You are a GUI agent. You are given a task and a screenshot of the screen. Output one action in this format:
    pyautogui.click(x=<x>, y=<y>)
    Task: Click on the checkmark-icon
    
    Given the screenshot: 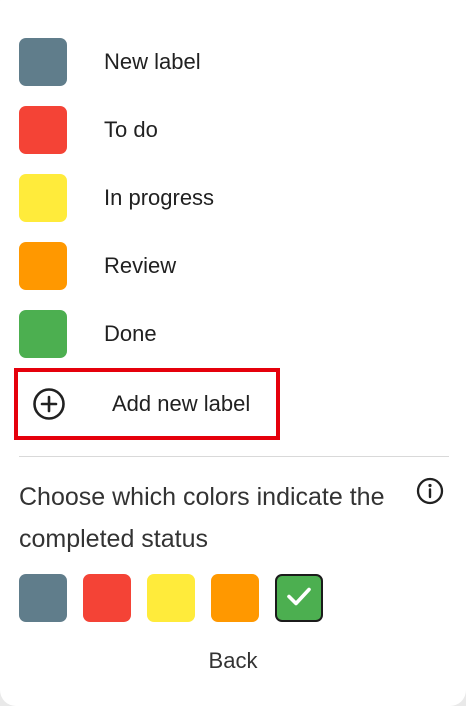 What is the action you would take?
    pyautogui.click(x=299, y=598)
    